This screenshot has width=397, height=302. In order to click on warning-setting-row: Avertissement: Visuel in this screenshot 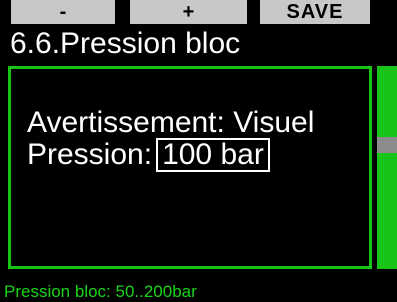, I will do `click(170, 123)`.